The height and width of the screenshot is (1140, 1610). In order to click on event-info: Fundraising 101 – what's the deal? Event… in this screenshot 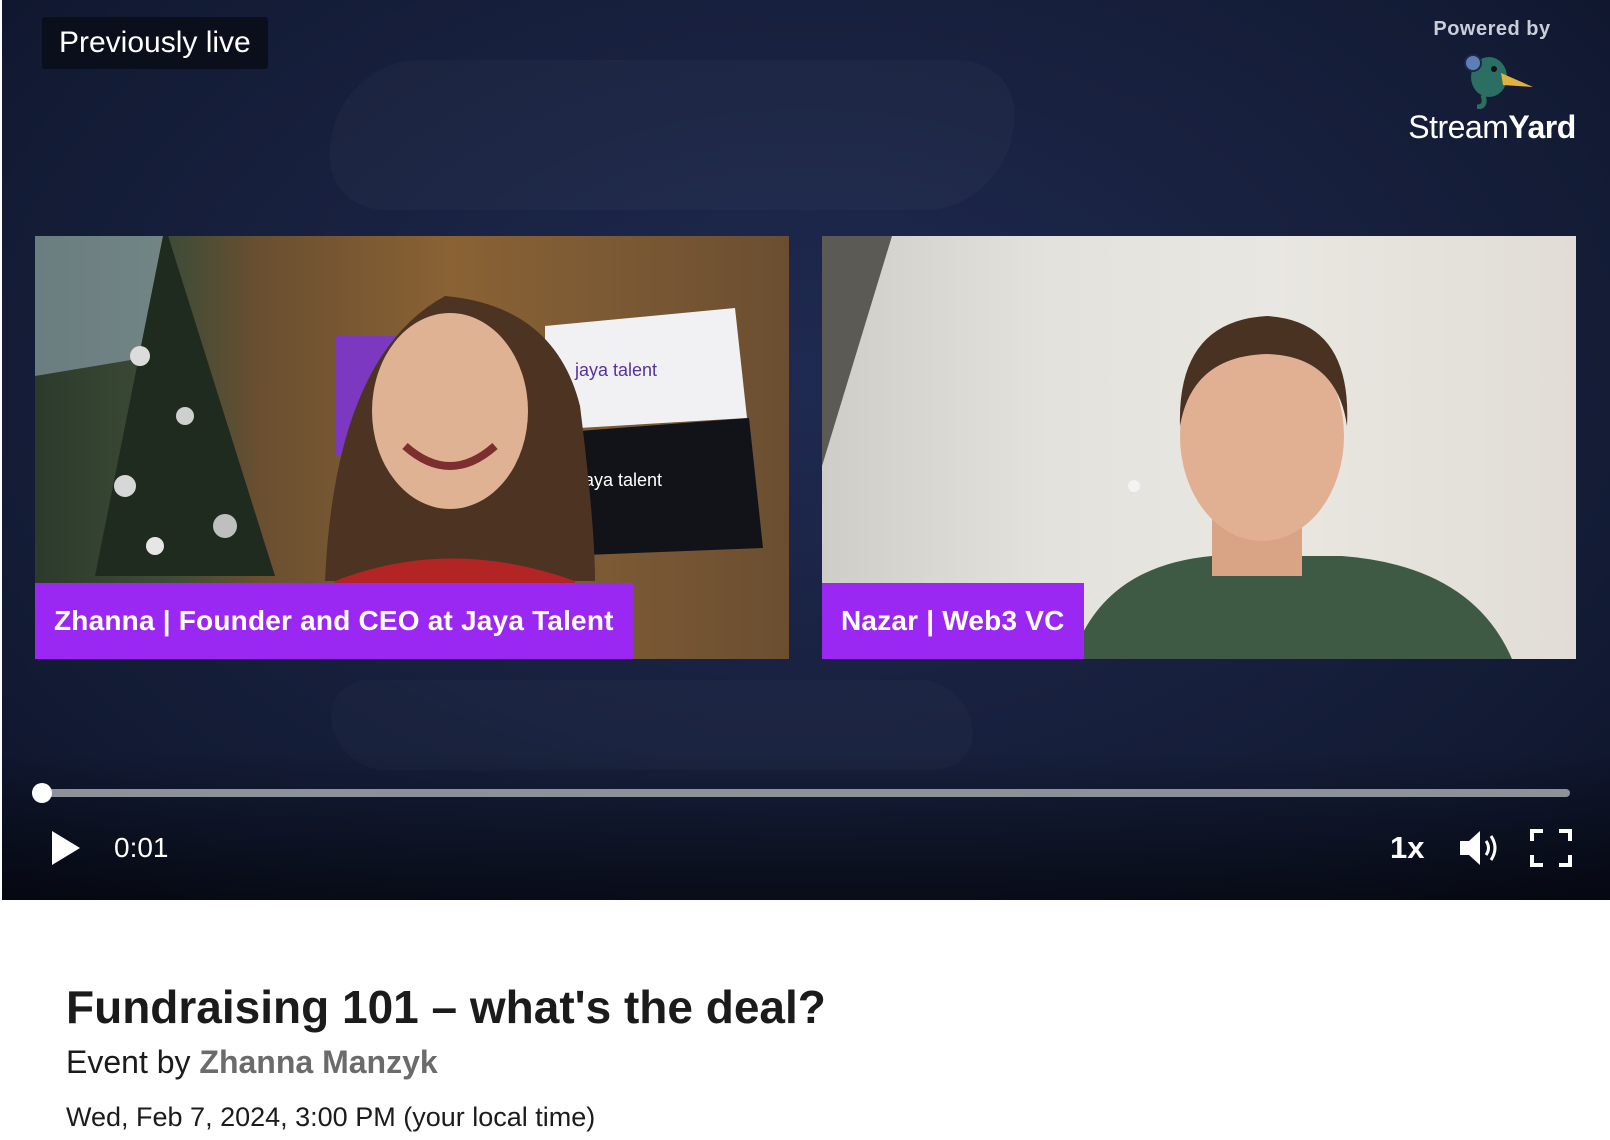, I will do `click(716, 1057)`.